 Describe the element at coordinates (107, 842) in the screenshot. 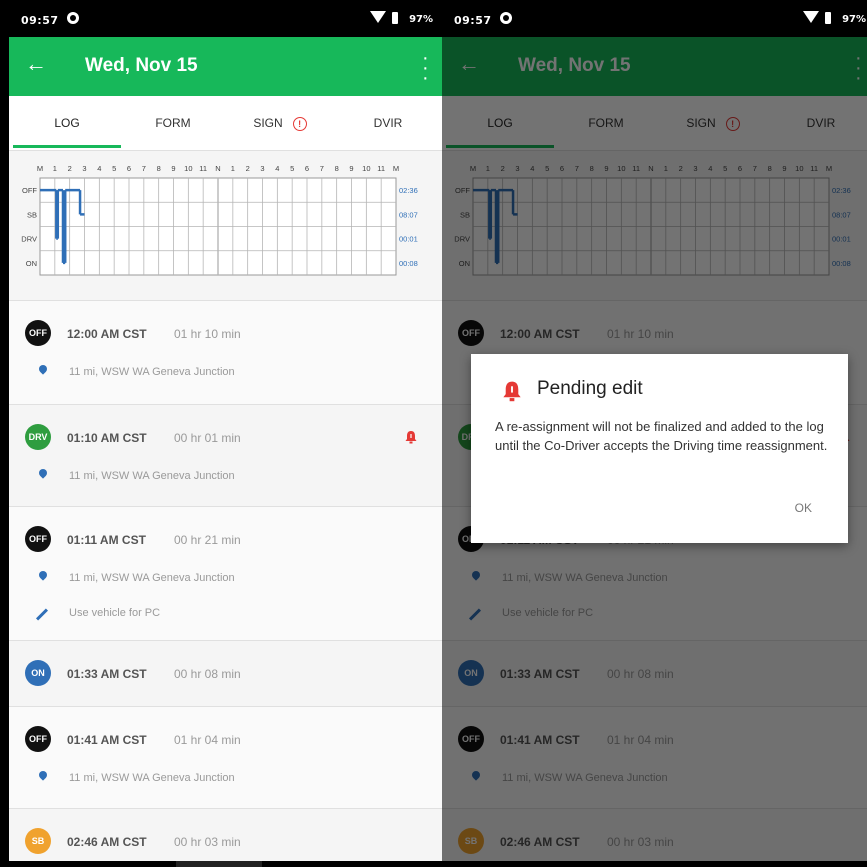

I see `entry-time: 02:46 AM CST` at that location.